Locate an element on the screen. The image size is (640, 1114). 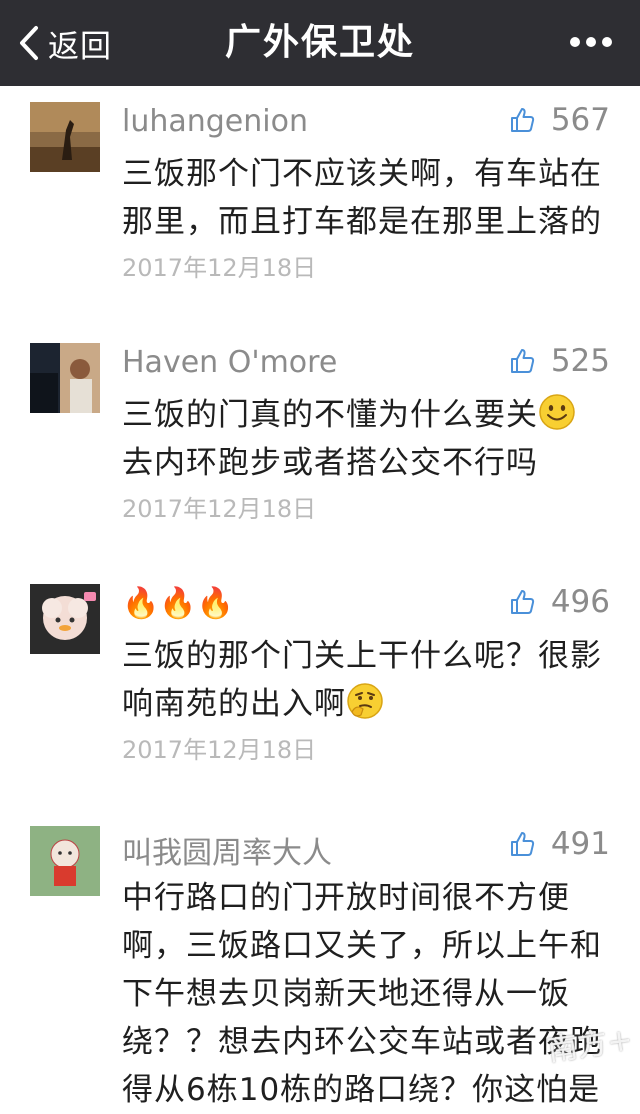
comment-text-line: 啊，三饭路口又关了，所以上午和 is located at coordinates (362, 946).